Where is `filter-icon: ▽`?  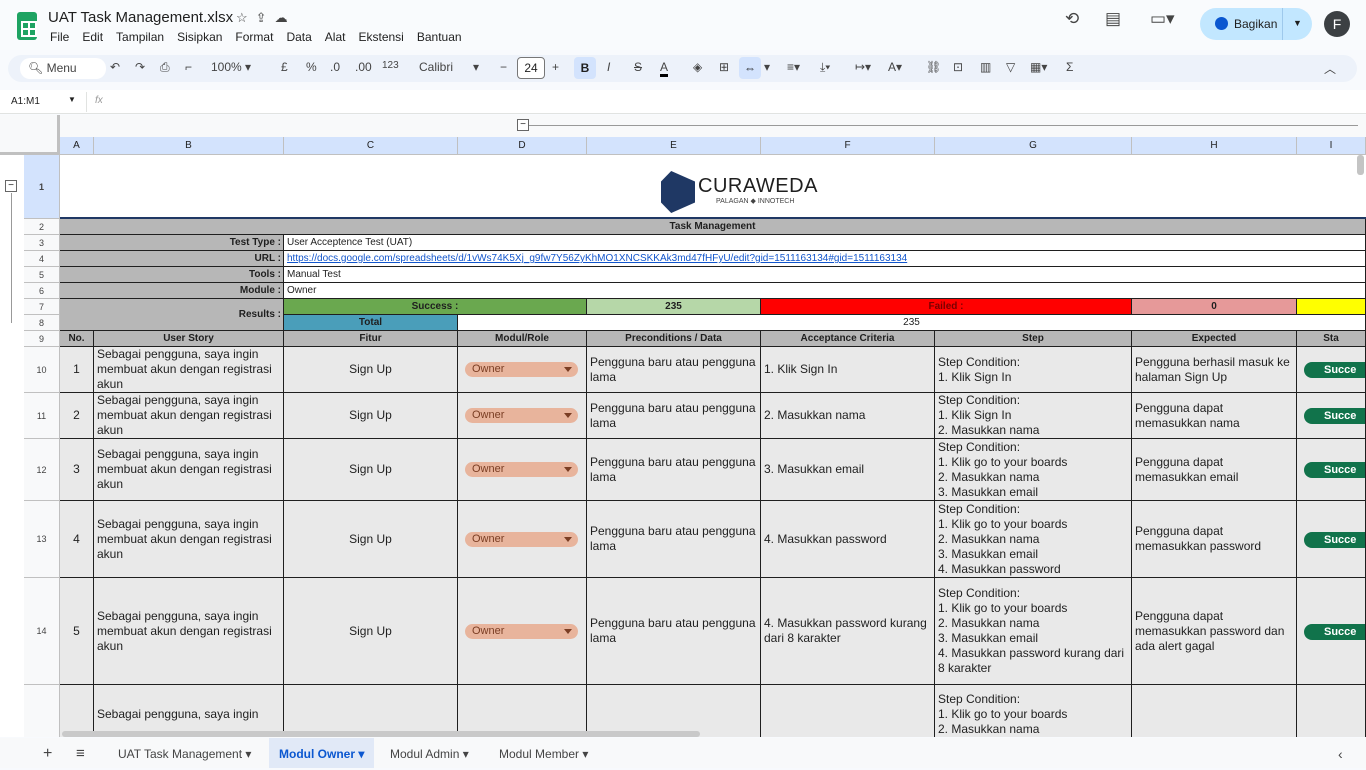
filter-icon: ▽ is located at coordinates (1010, 67).